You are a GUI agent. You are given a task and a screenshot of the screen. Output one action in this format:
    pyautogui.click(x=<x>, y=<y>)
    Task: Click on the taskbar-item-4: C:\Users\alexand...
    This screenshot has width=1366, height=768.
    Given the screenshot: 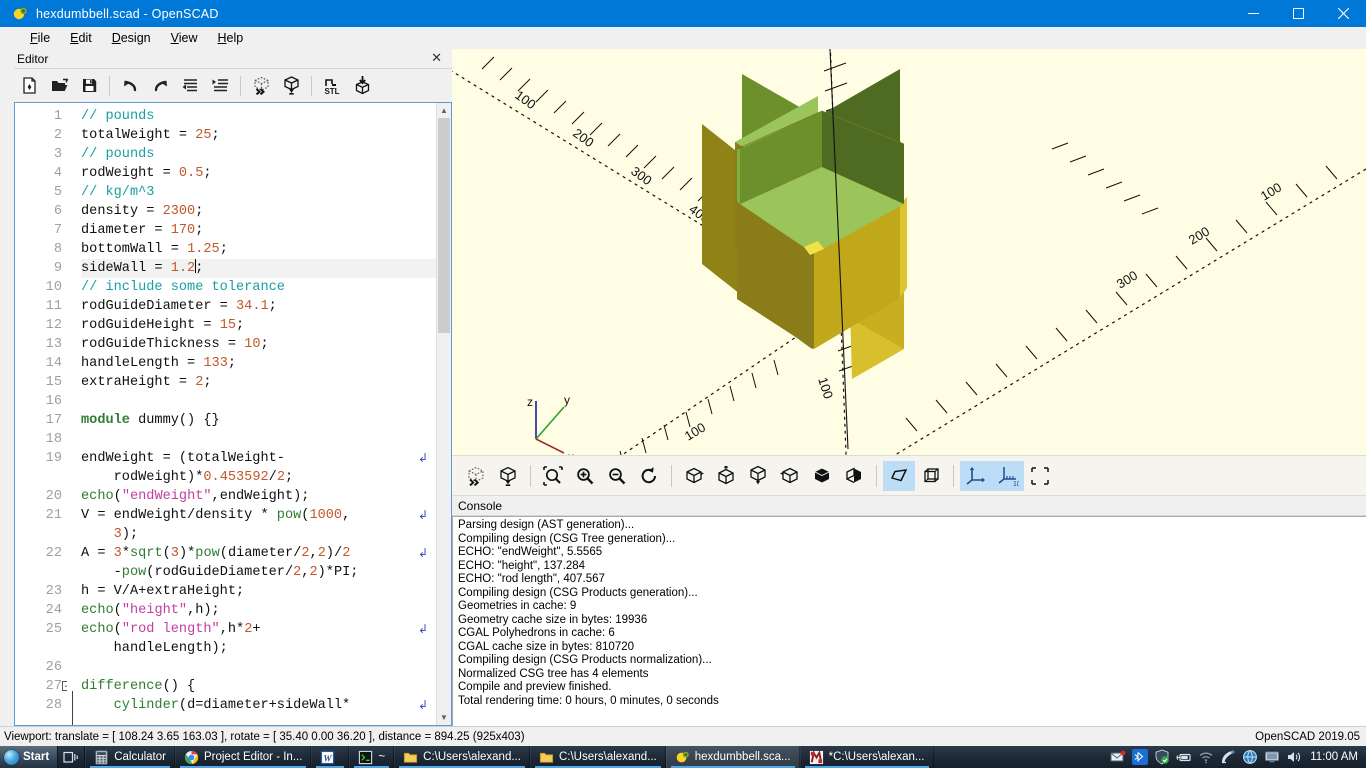 What is the action you would take?
    pyautogui.click(x=462, y=757)
    